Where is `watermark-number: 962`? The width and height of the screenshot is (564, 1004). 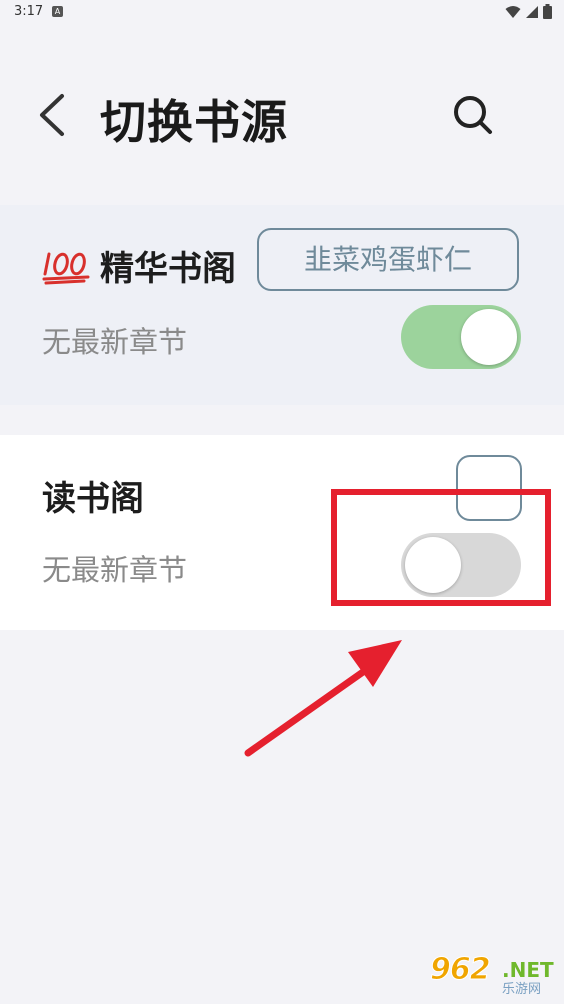
watermark-number: 962 is located at coordinates (461, 970).